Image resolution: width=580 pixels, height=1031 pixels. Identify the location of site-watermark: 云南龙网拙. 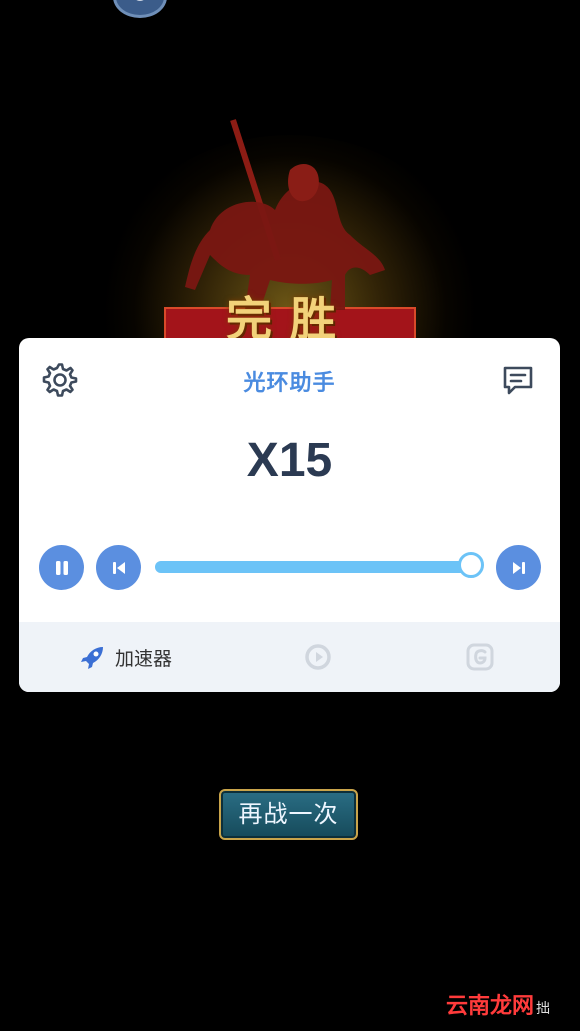
(498, 1004).